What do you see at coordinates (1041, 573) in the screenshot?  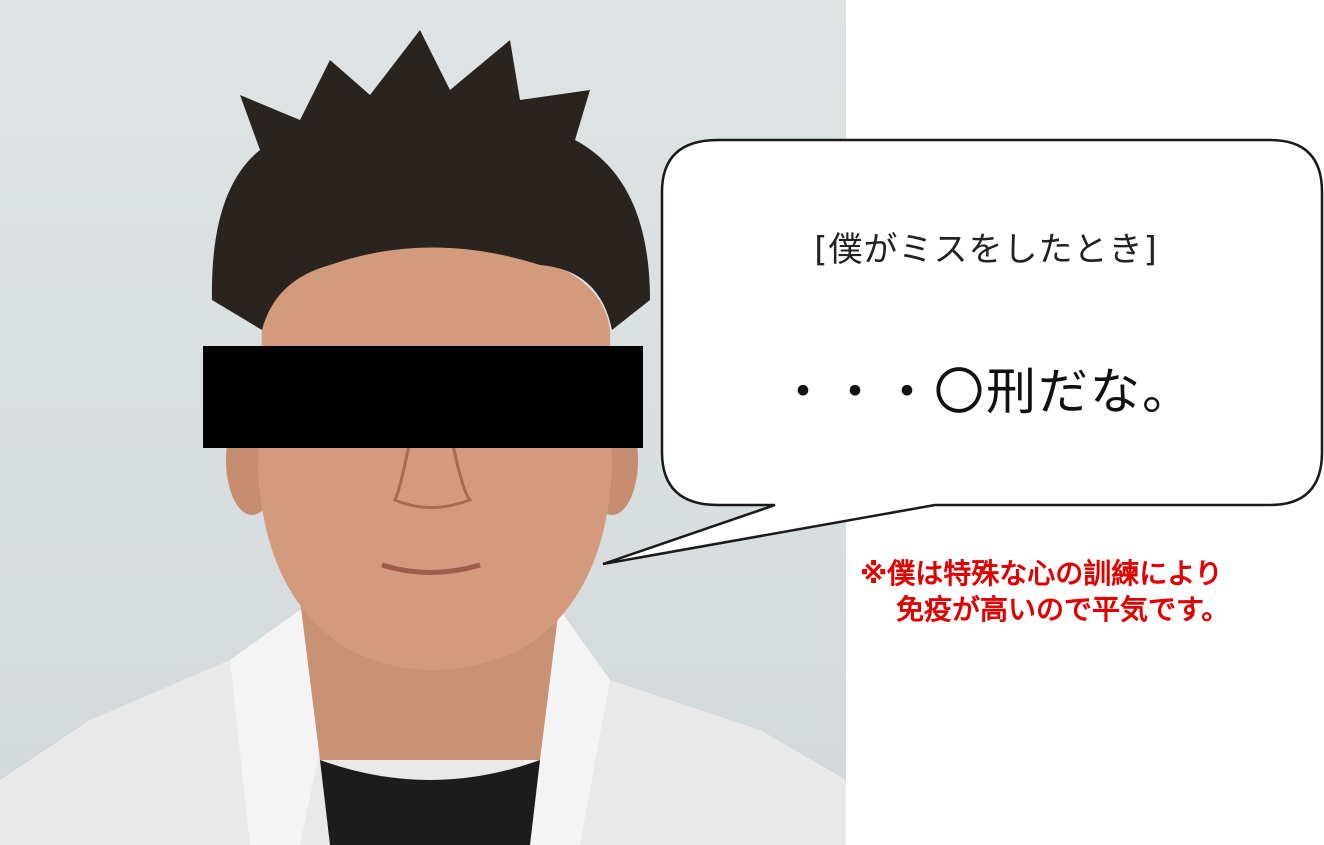 I see `note-line-1: ※僕は特殊な心の訓練により` at bounding box center [1041, 573].